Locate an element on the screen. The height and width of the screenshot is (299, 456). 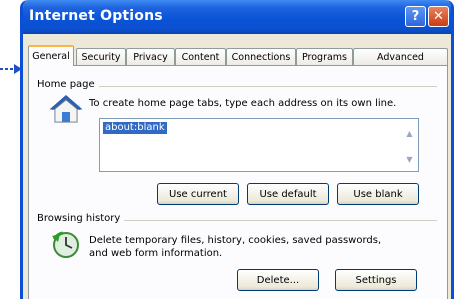
tab-content: Content is located at coordinates (200, 56).